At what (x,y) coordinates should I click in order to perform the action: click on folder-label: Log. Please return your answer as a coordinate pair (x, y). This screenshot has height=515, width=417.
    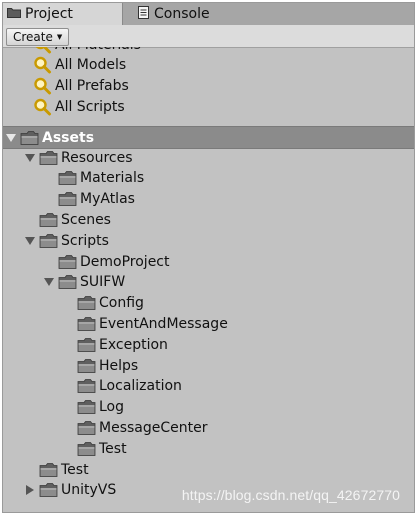
    Looking at the image, I should click on (112, 407).